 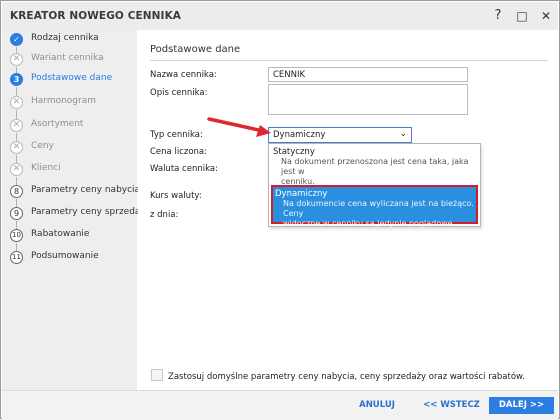 What do you see at coordinates (69, 149) in the screenshot?
I see `step-ceny: ✕ Ceny` at bounding box center [69, 149].